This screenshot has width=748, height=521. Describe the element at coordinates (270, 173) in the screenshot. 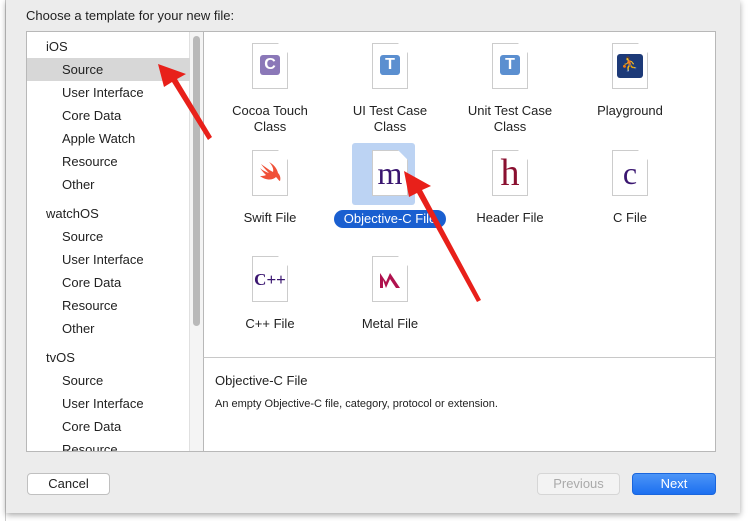

I see `swift-icon` at that location.